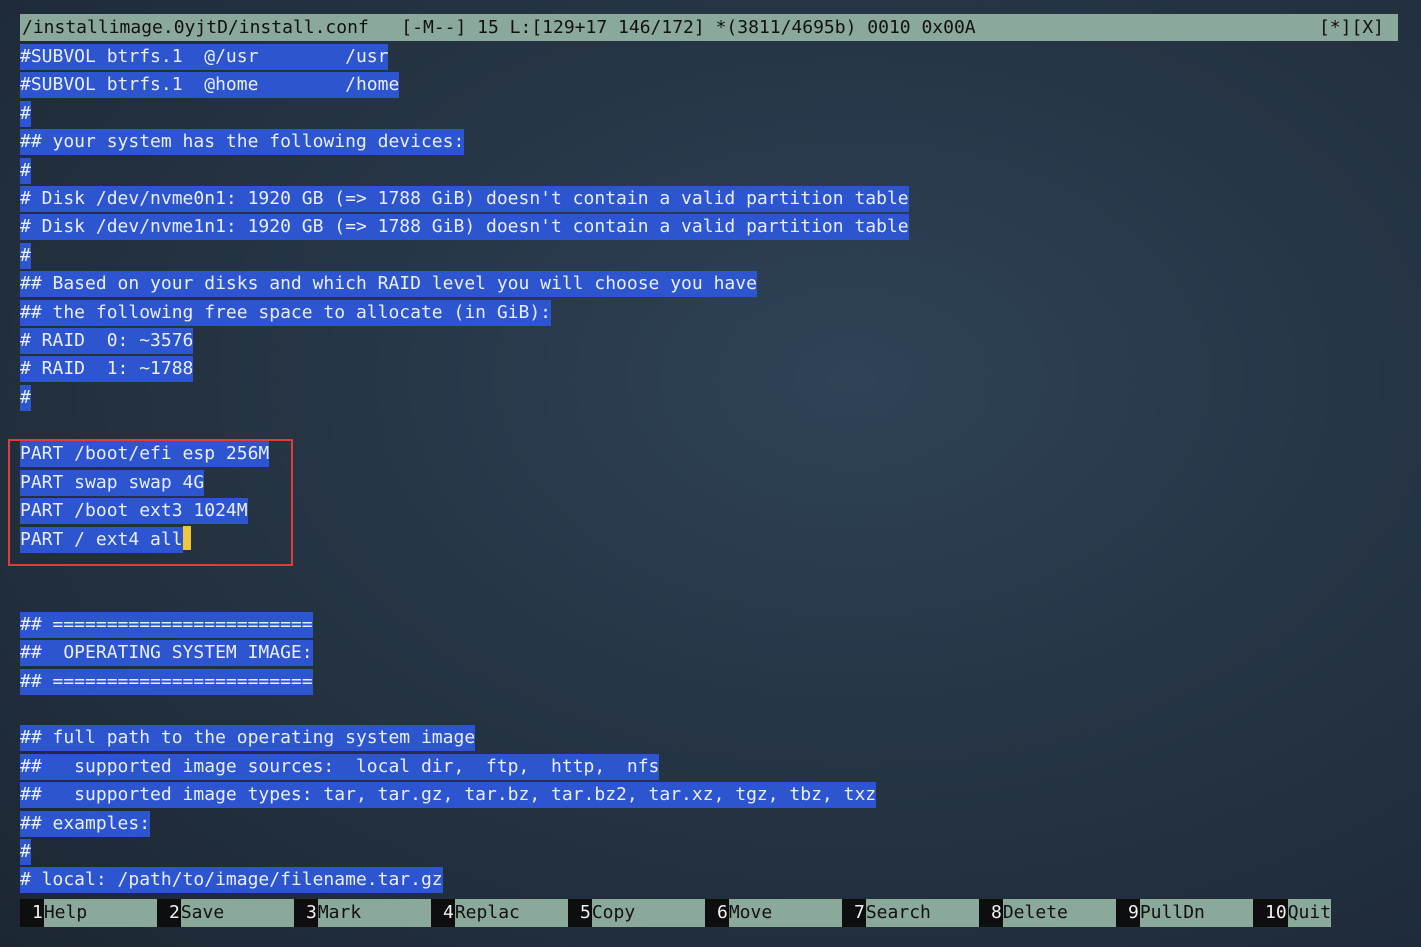  I want to click on fkey-label: Replac, so click(511, 913).